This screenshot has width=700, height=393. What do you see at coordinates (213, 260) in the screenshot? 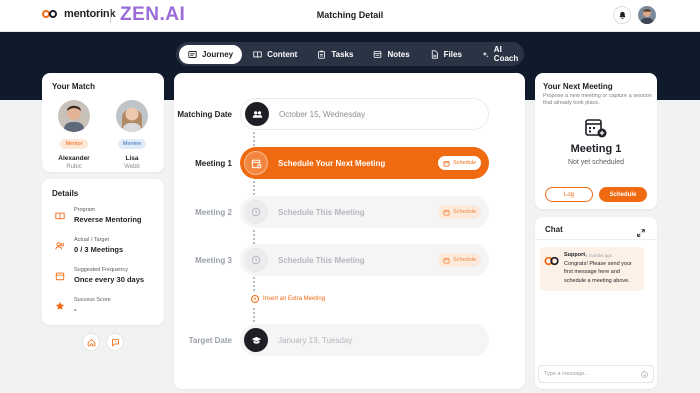
I see `meeting-3-label: Meeting 3` at bounding box center [213, 260].